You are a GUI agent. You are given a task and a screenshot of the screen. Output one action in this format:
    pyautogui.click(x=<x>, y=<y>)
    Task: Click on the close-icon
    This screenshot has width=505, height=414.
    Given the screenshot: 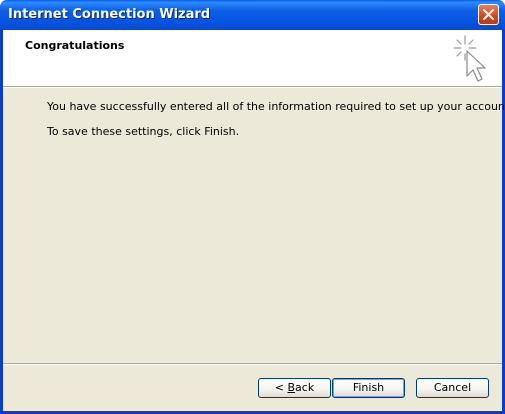 What is the action you would take?
    pyautogui.click(x=488, y=14)
    